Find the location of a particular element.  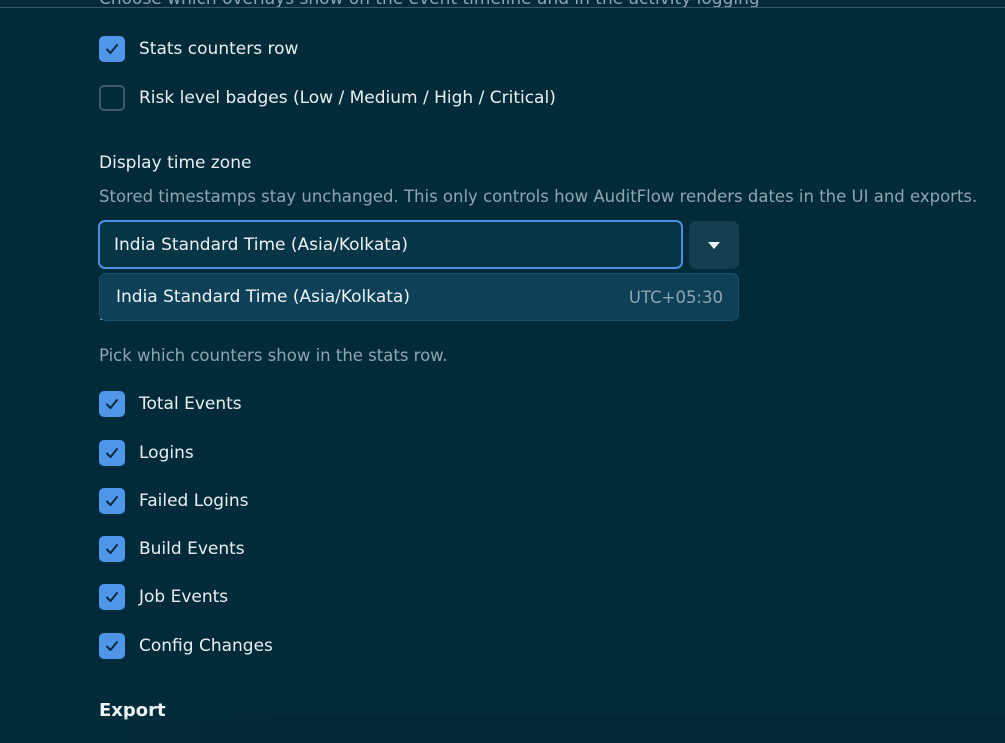

metric-job-events-label: Job Events is located at coordinates (184, 597).